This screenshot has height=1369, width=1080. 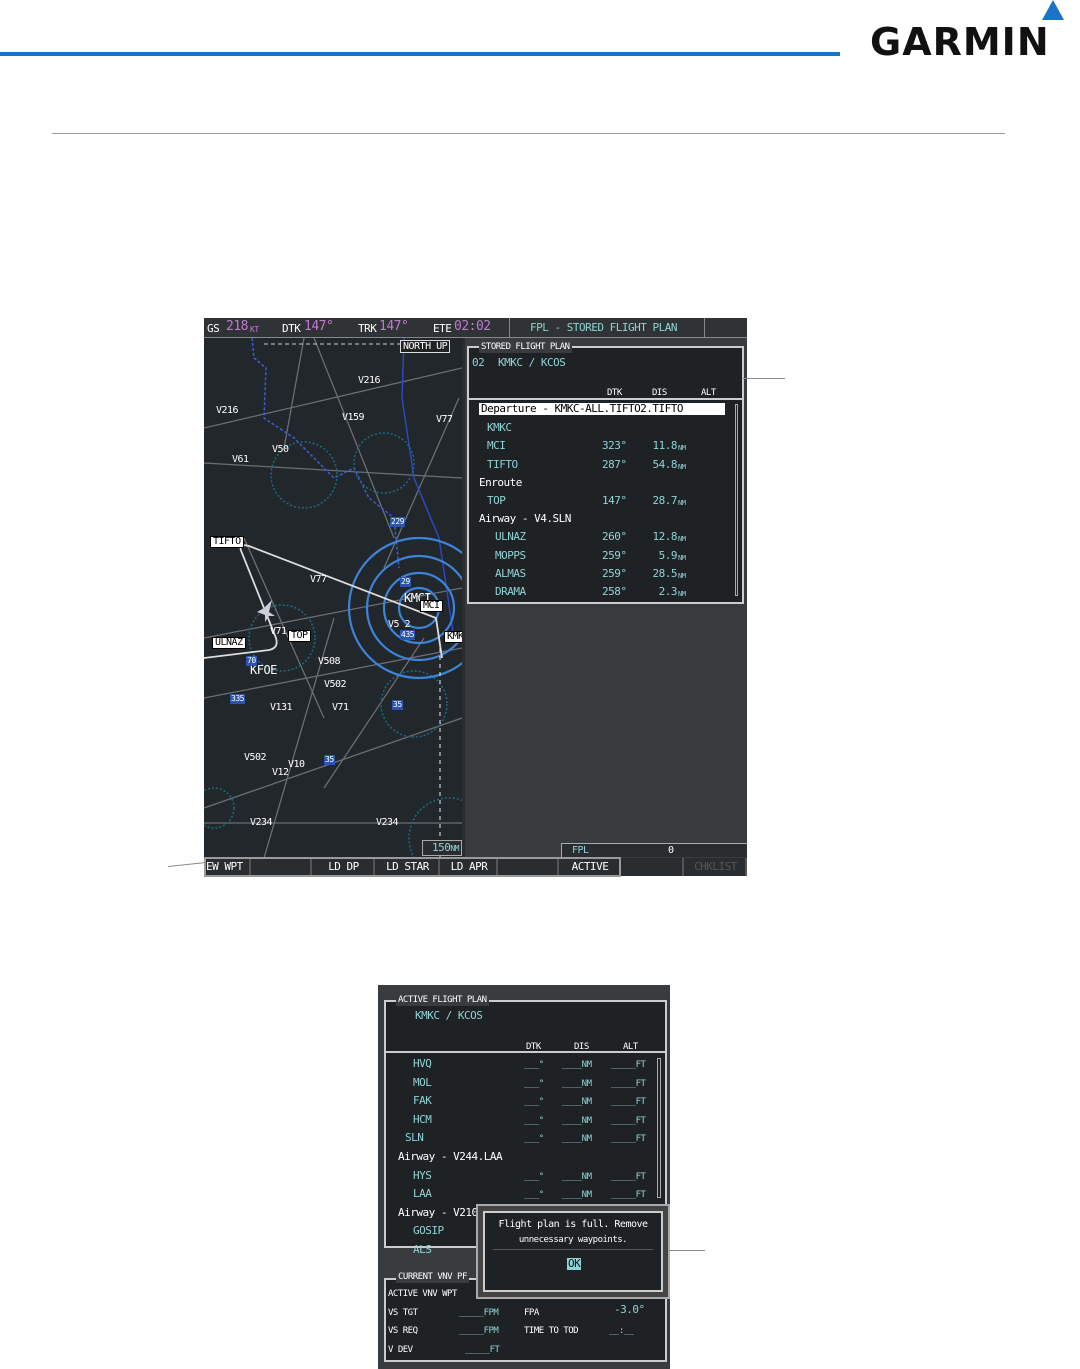 I want to click on softkey-bar: EW WPT LD DP LD STAR LD APR ACTIVE CHKLIST, so click(x=475, y=867).